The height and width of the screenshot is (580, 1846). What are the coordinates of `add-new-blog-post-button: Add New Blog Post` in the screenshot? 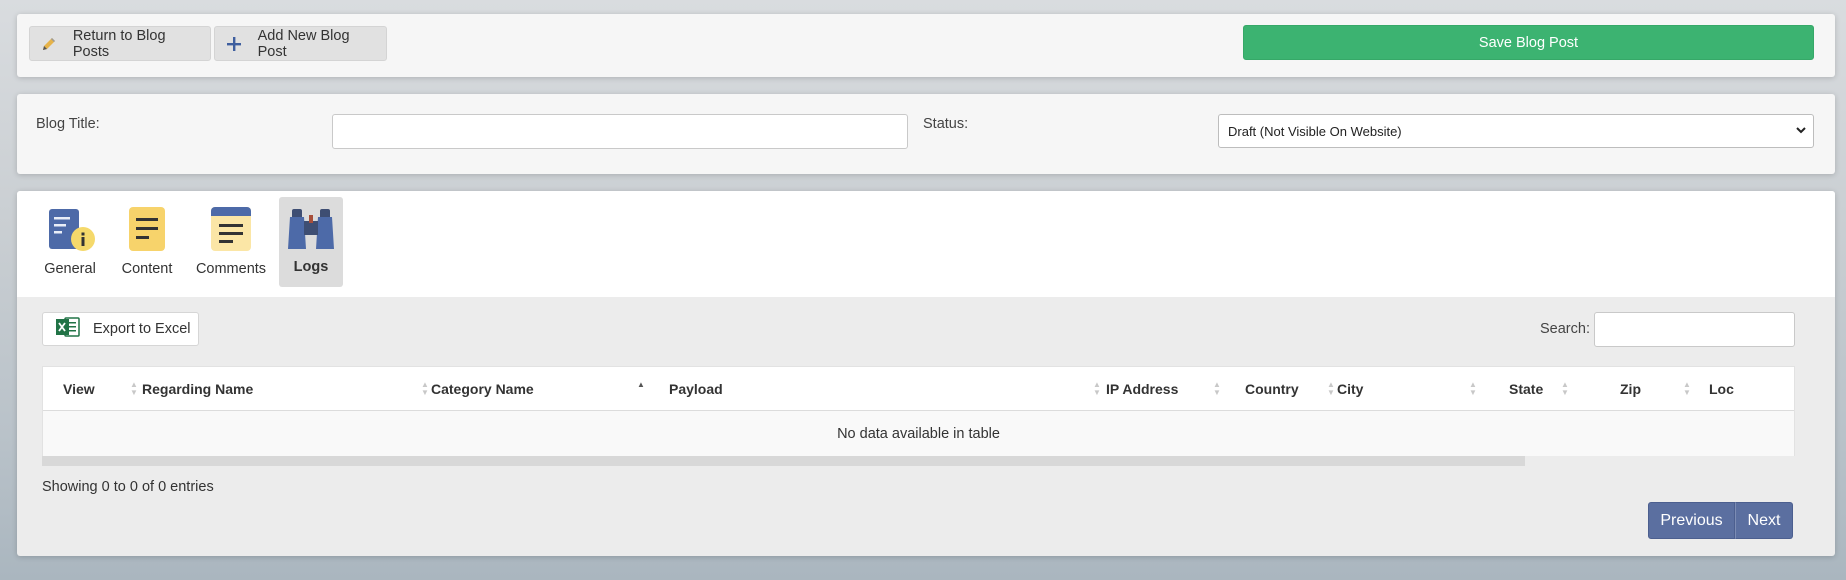 It's located at (300, 43).